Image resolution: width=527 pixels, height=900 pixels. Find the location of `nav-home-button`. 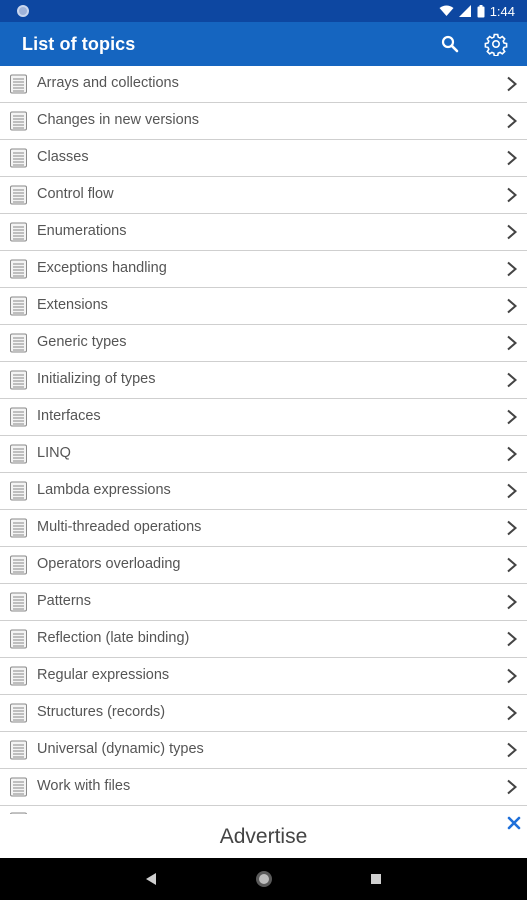

nav-home-button is located at coordinates (264, 879).